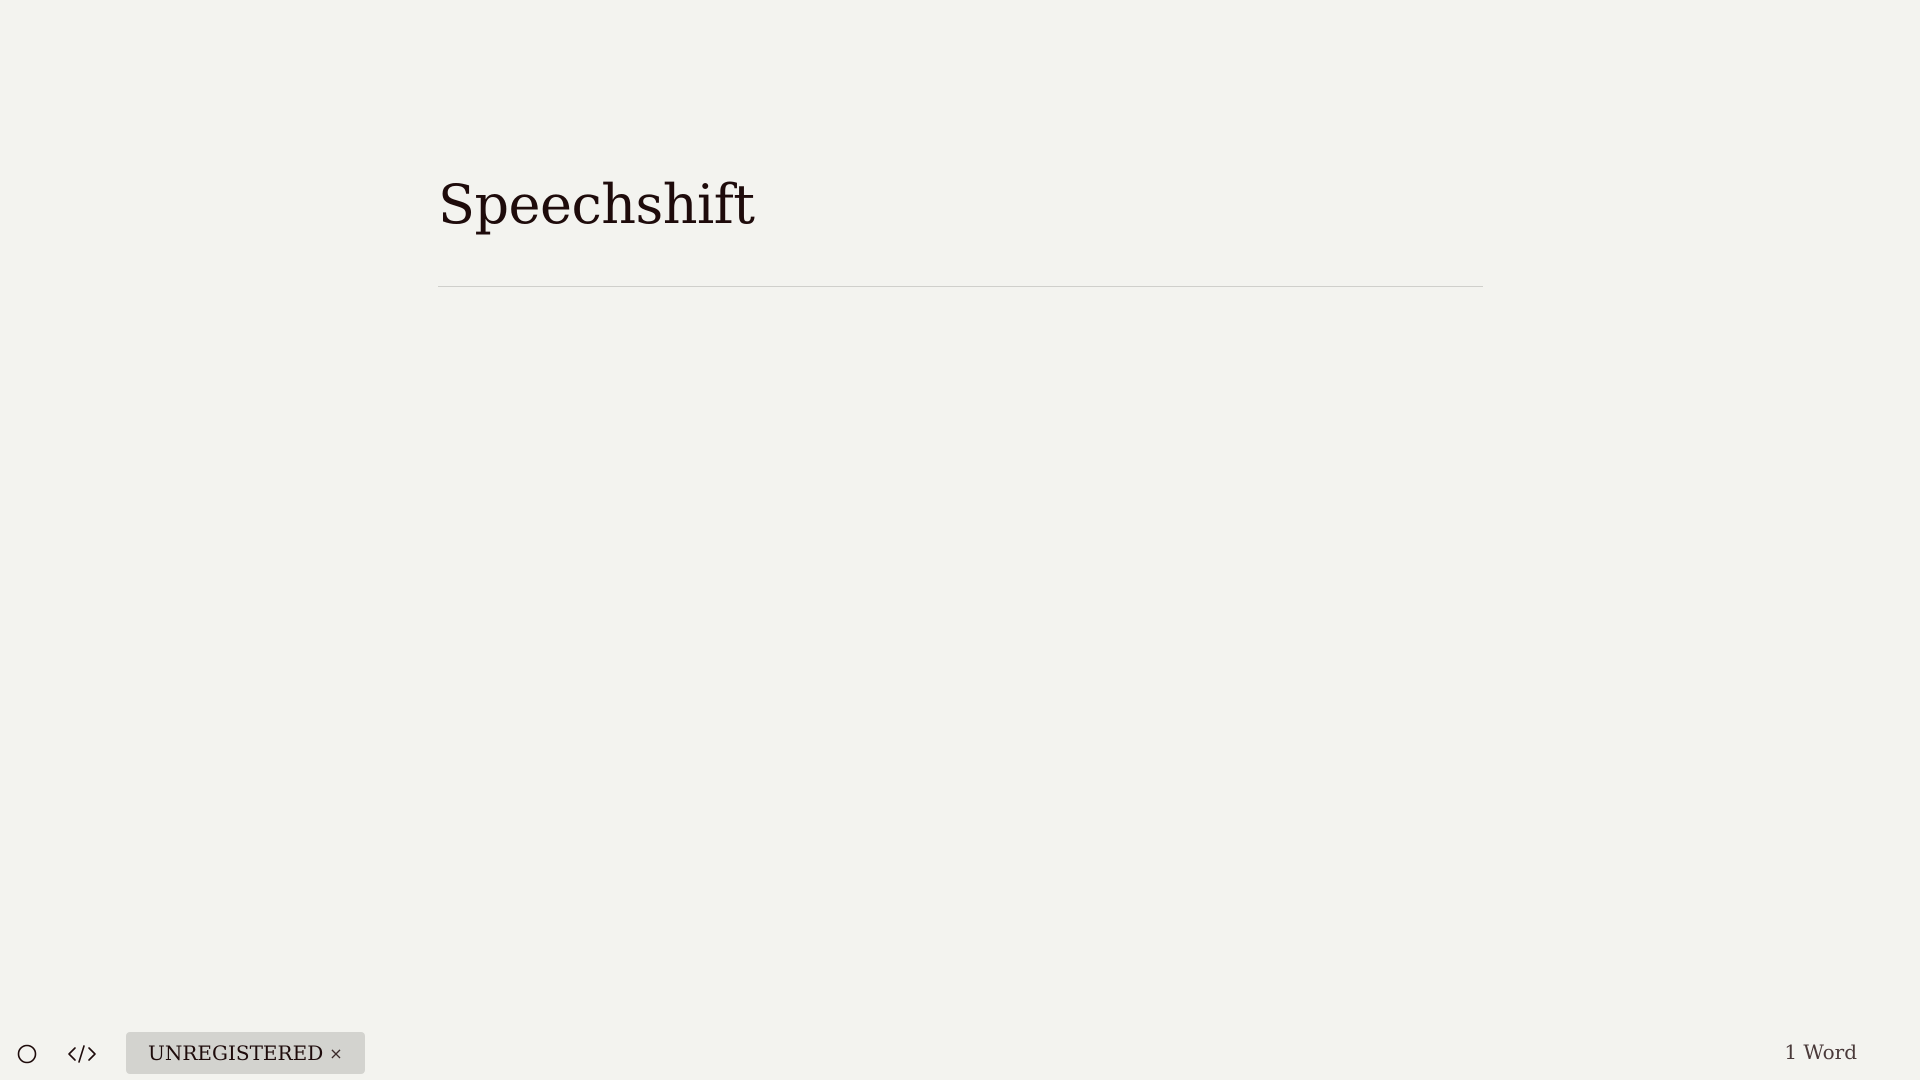 Image resolution: width=1920 pixels, height=1080 pixels. I want to click on title-divider, so click(960, 286).